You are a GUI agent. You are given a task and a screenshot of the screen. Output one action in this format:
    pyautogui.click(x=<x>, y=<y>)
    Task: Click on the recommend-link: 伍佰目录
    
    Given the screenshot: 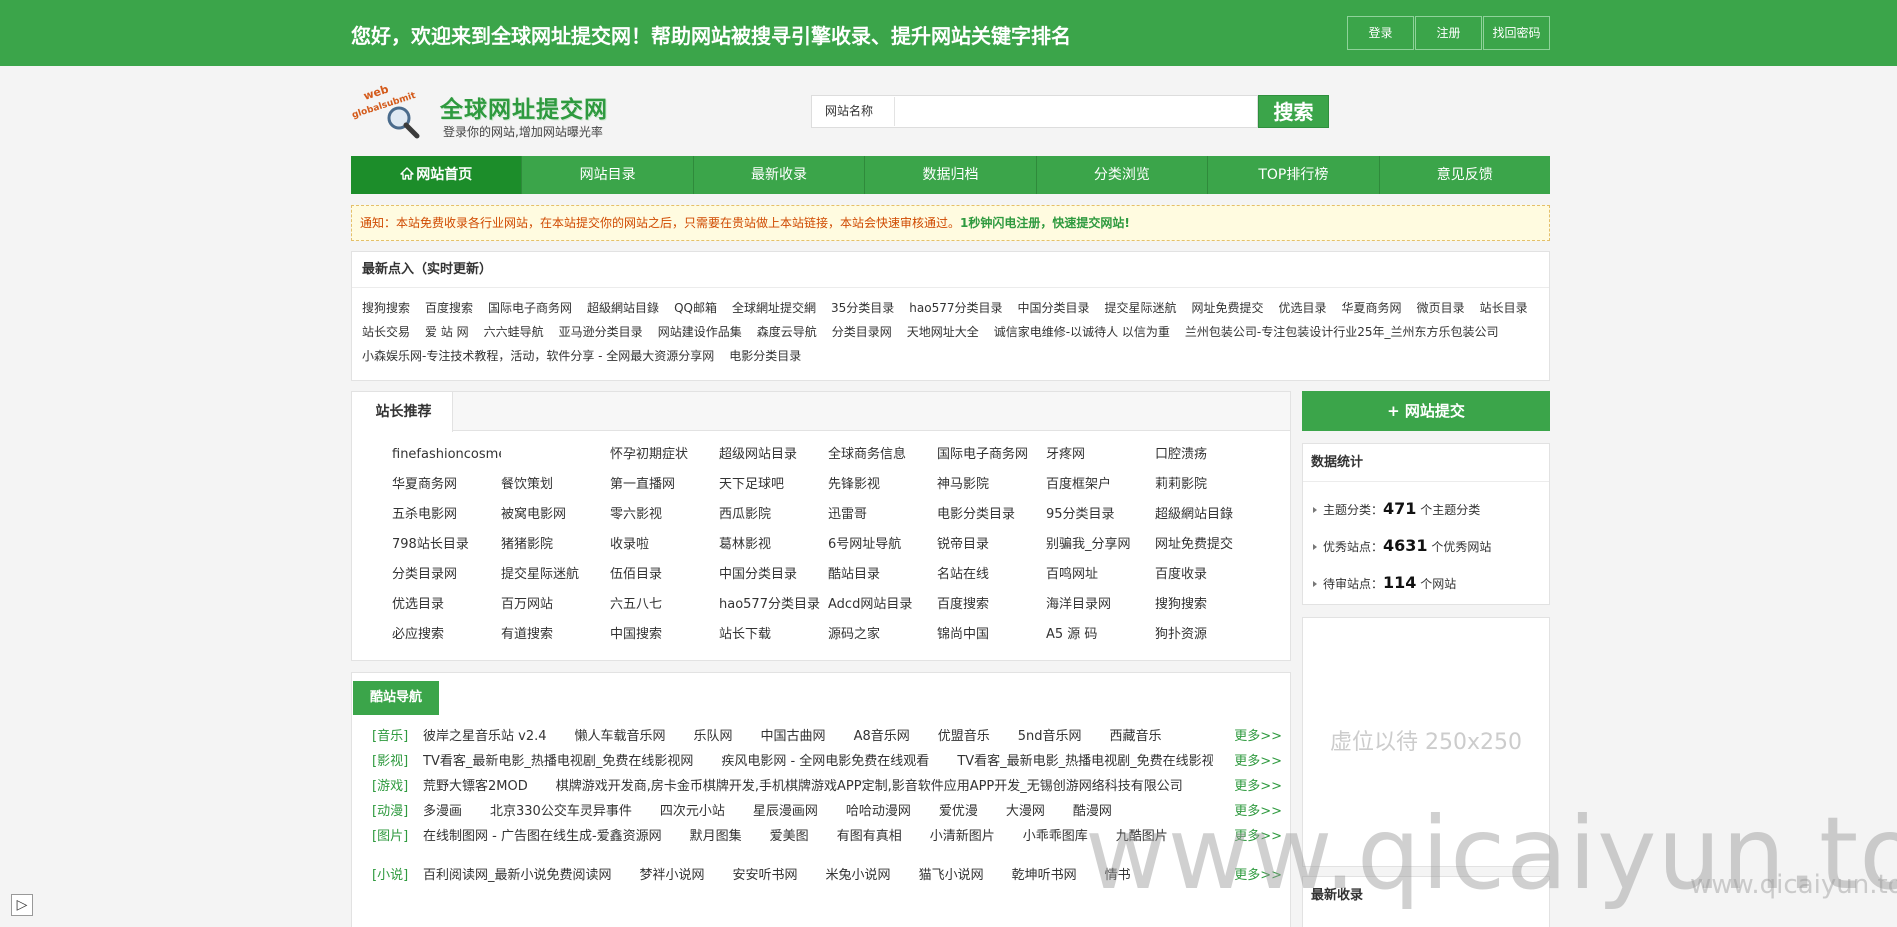 What is the action you would take?
    pyautogui.click(x=664, y=579)
    